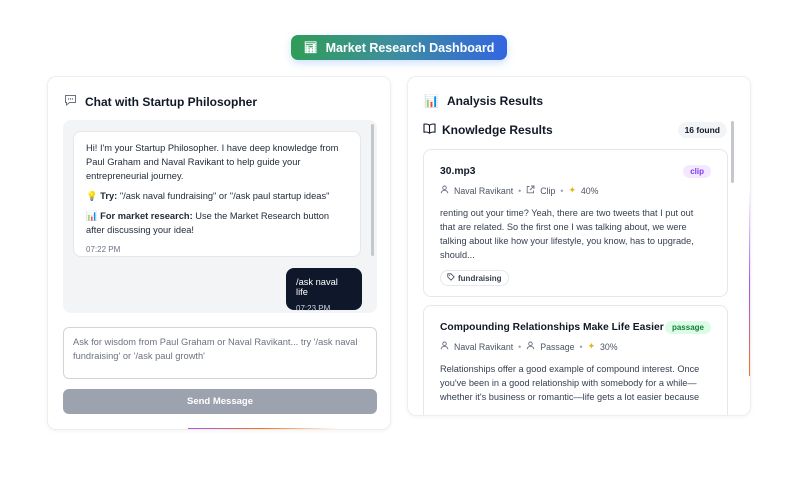 The width and height of the screenshot is (806, 495). What do you see at coordinates (410, 47) in the screenshot?
I see `market-research-button-label: Market Research Dashboard` at bounding box center [410, 47].